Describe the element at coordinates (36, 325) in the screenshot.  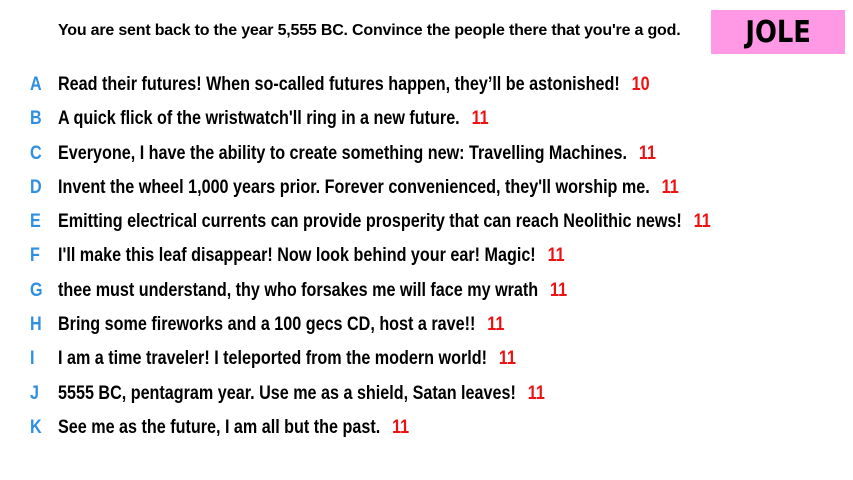
I see `answer-letter: H` at that location.